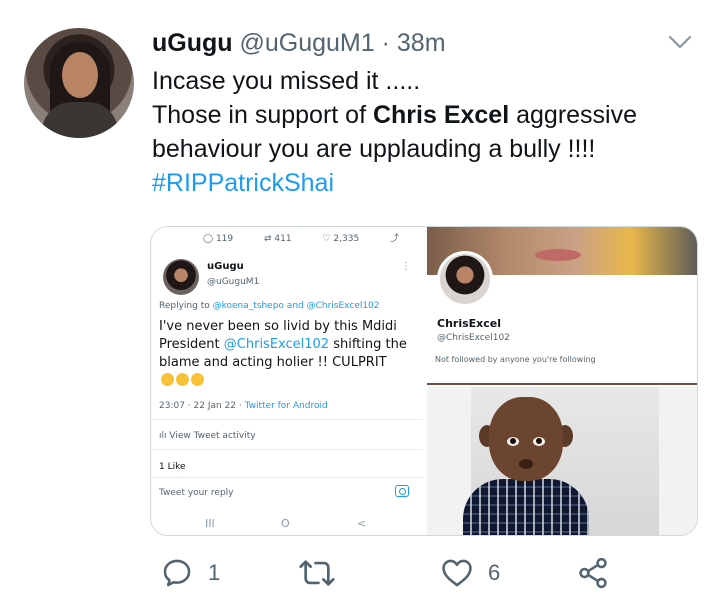 The height and width of the screenshot is (613, 719). I want to click on embedded-date: 23:07 · 22 Jan 22 ·, so click(202, 406).